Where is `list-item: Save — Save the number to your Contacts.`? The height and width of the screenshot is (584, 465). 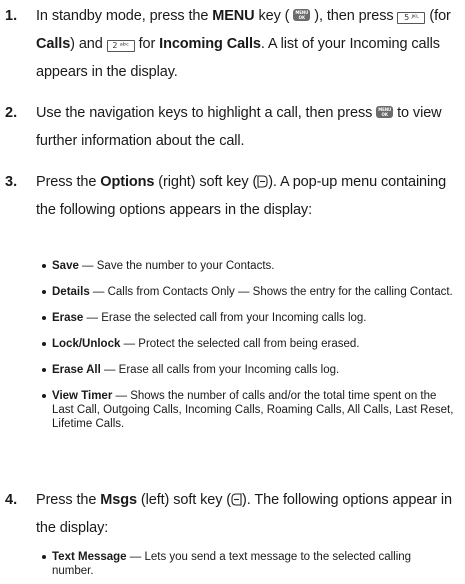 list-item: Save — Save the number to your Contacts. is located at coordinates (248, 266).